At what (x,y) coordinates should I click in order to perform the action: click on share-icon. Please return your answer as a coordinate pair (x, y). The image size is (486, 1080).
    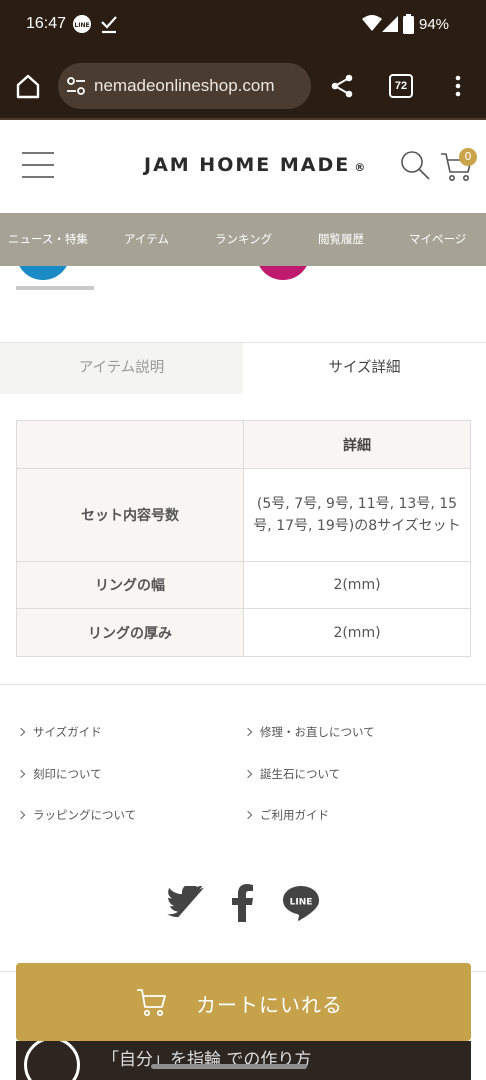
    Looking at the image, I should click on (342, 86).